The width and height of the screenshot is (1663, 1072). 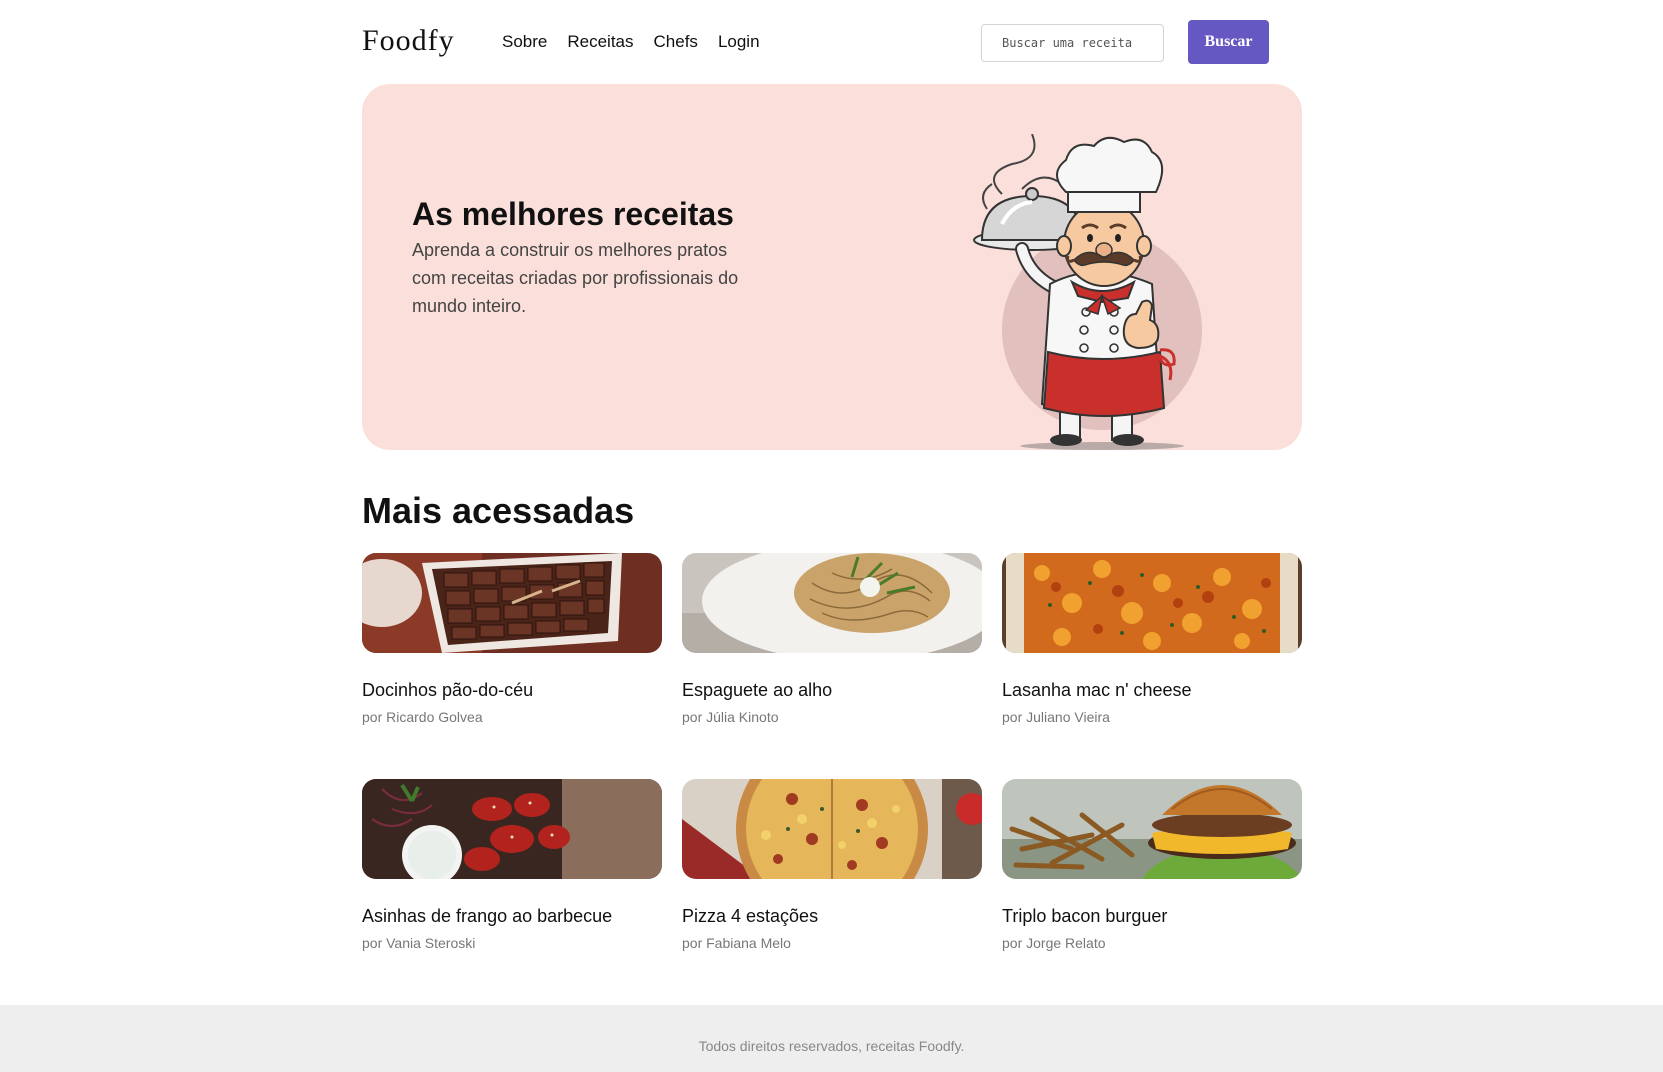 I want to click on nav-link-chefs: Chefs, so click(x=676, y=42).